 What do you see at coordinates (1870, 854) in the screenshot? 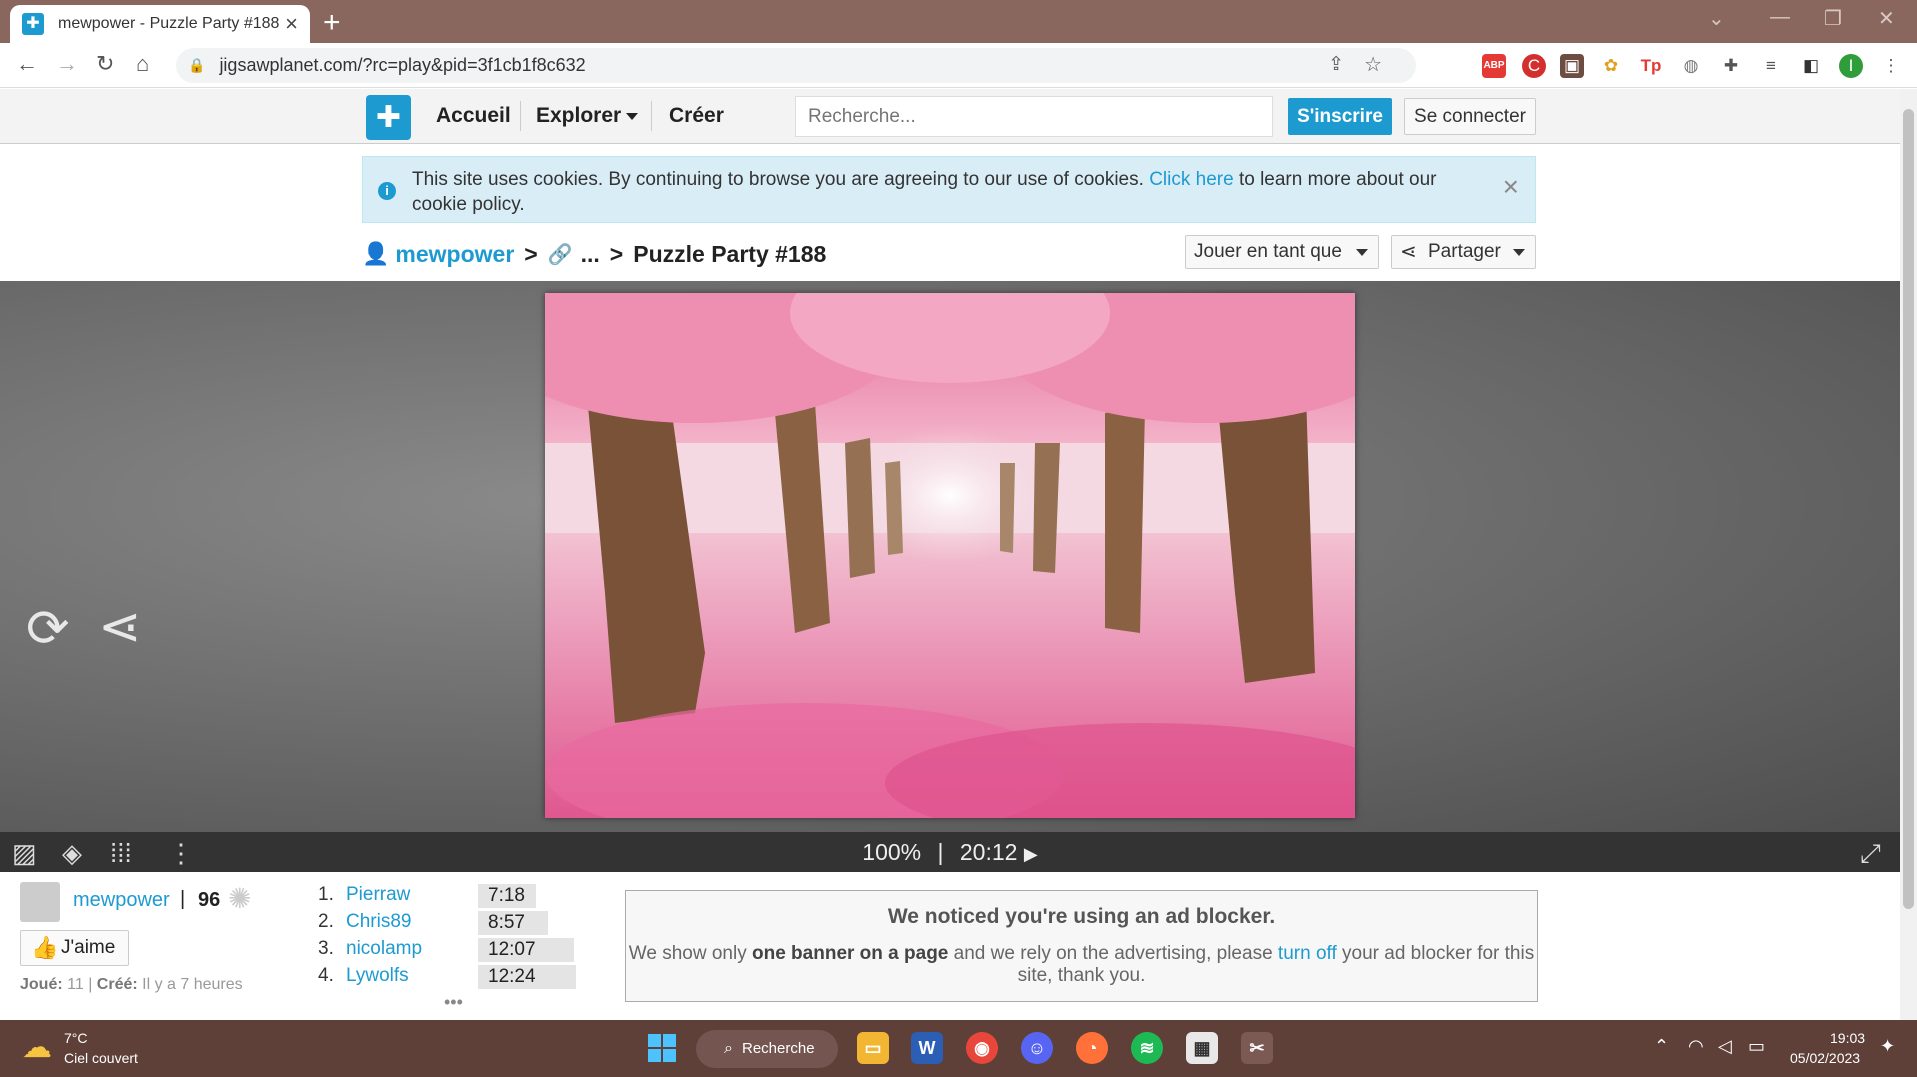
I see `fullscreen-icon: ⤢` at bounding box center [1870, 854].